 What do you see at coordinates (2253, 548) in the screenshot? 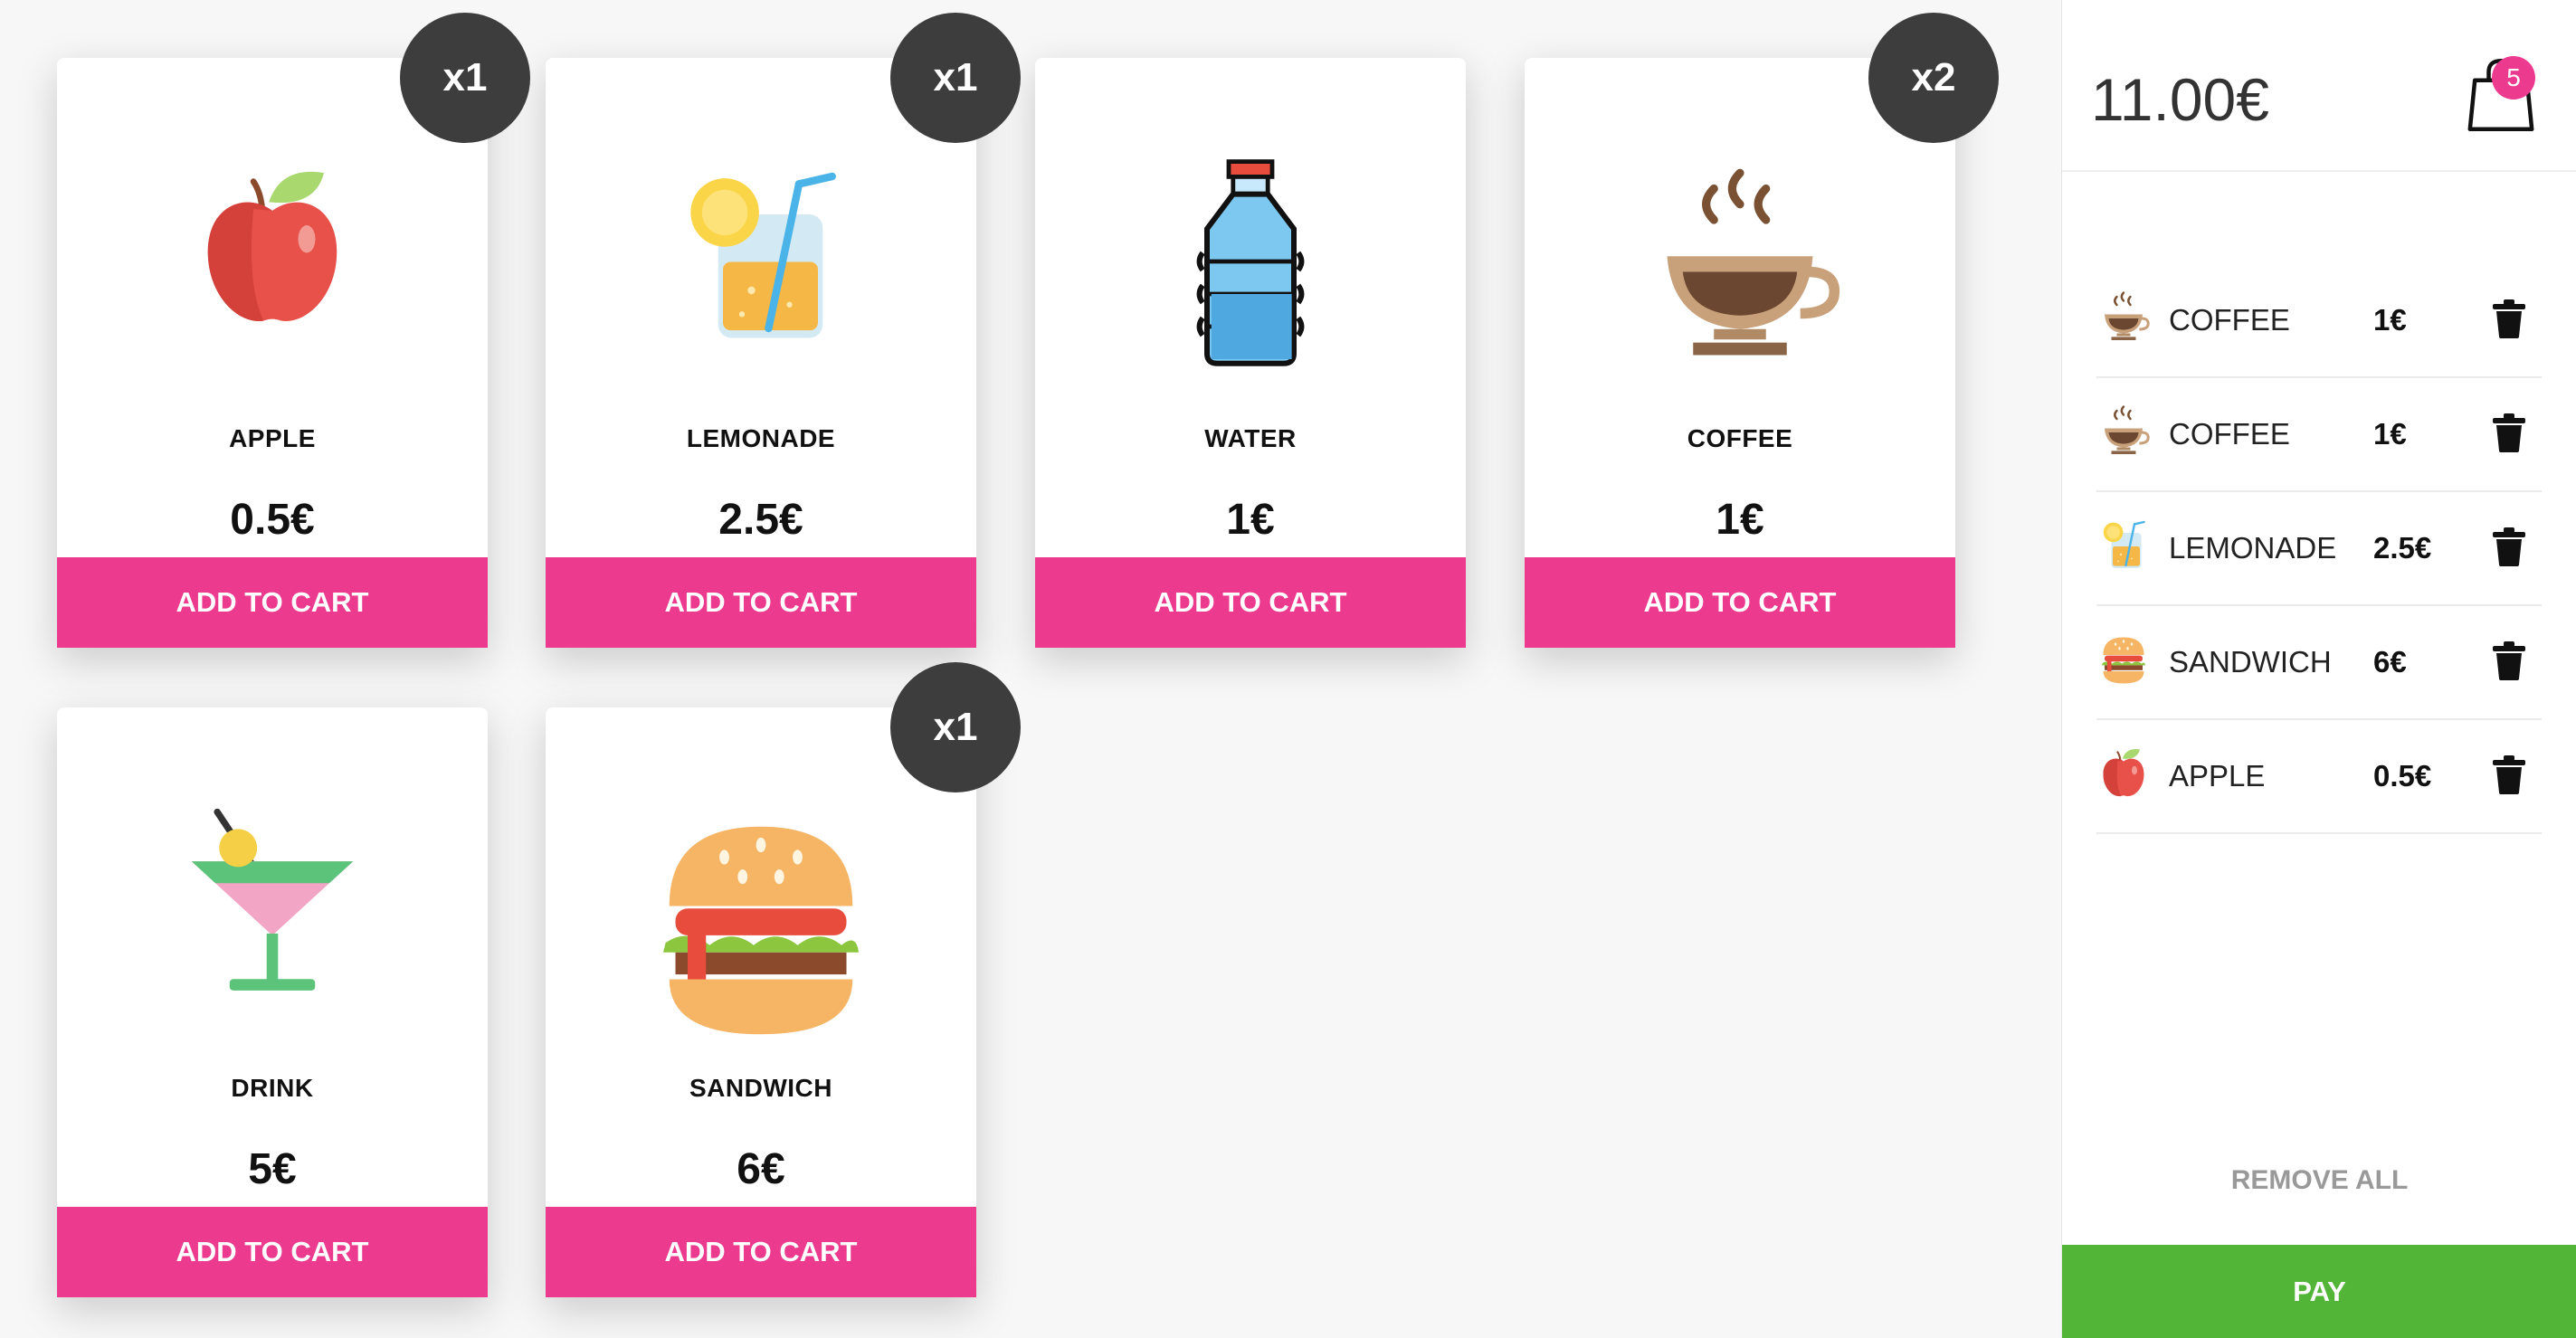
I see `cart-item-name: LEMONADE` at bounding box center [2253, 548].